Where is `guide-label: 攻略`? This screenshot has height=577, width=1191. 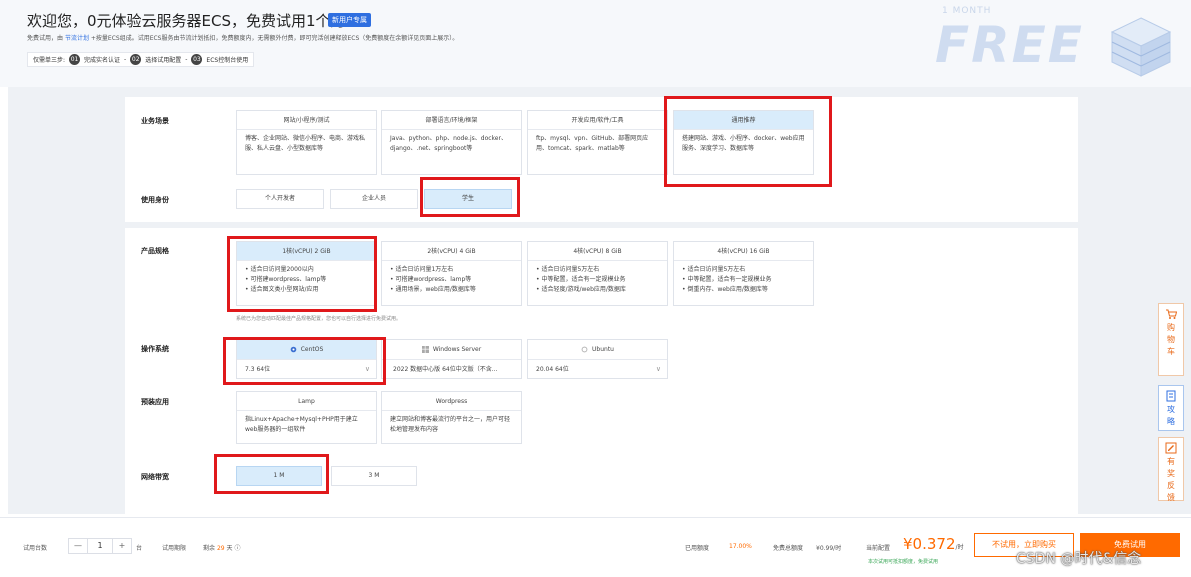
guide-label: 攻略 is located at coordinates (1171, 415).